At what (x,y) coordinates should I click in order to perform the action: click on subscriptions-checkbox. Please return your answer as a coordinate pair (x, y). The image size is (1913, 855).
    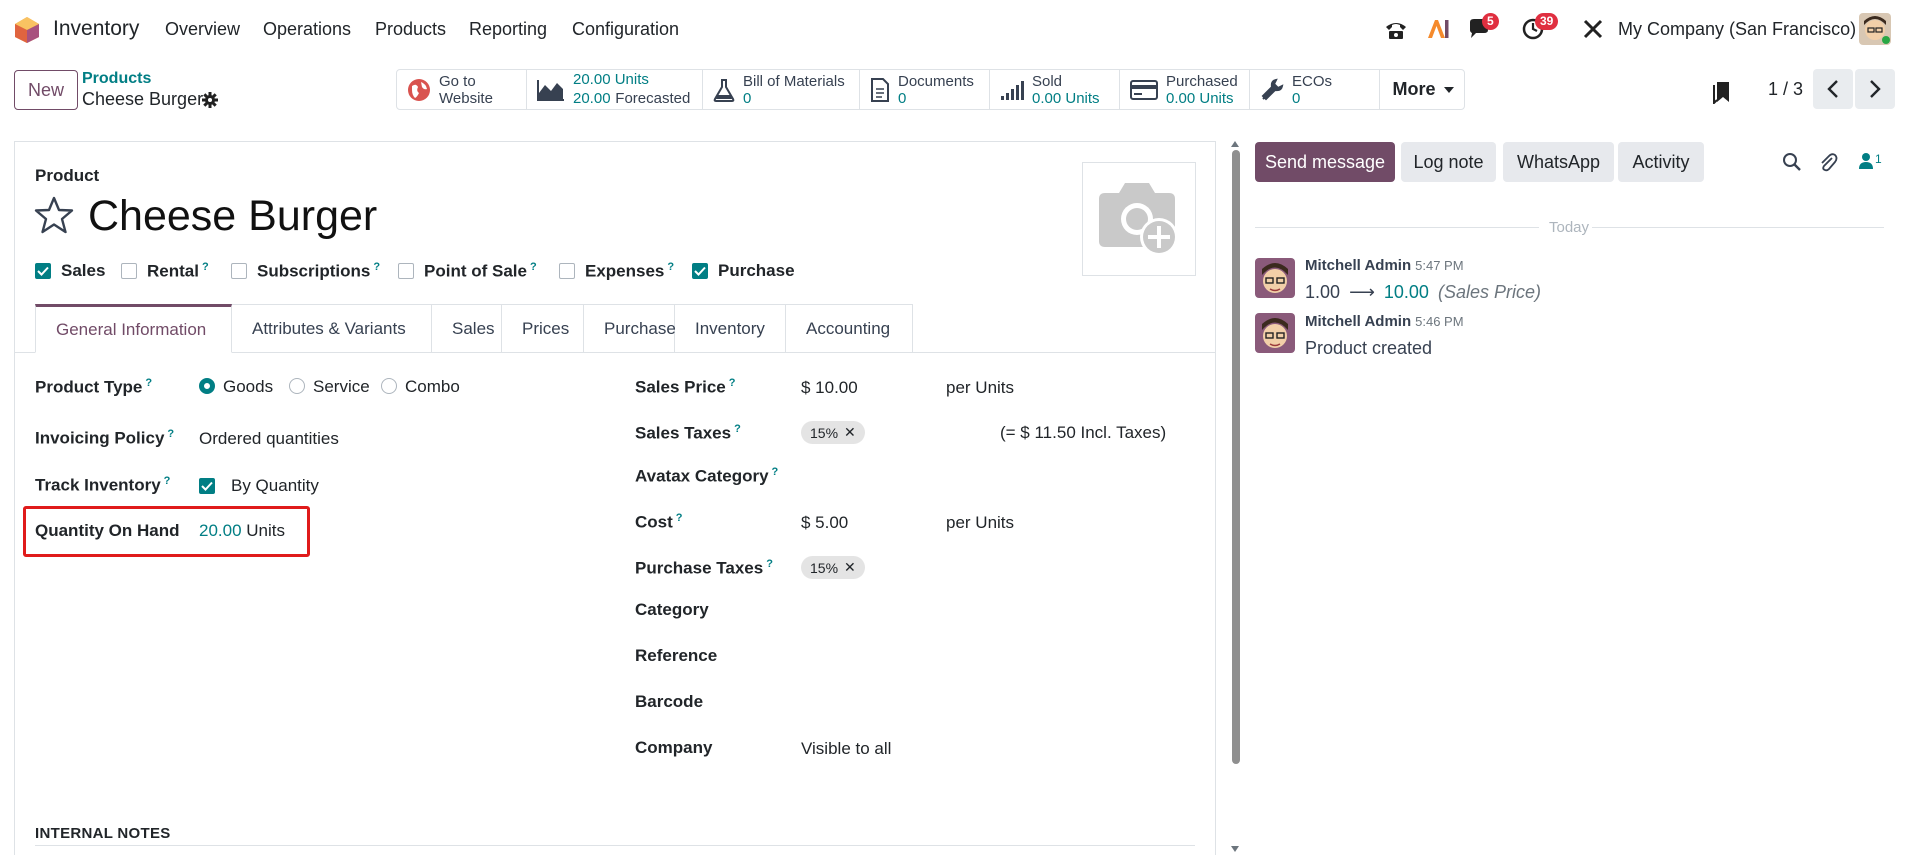
    Looking at the image, I should click on (239, 271).